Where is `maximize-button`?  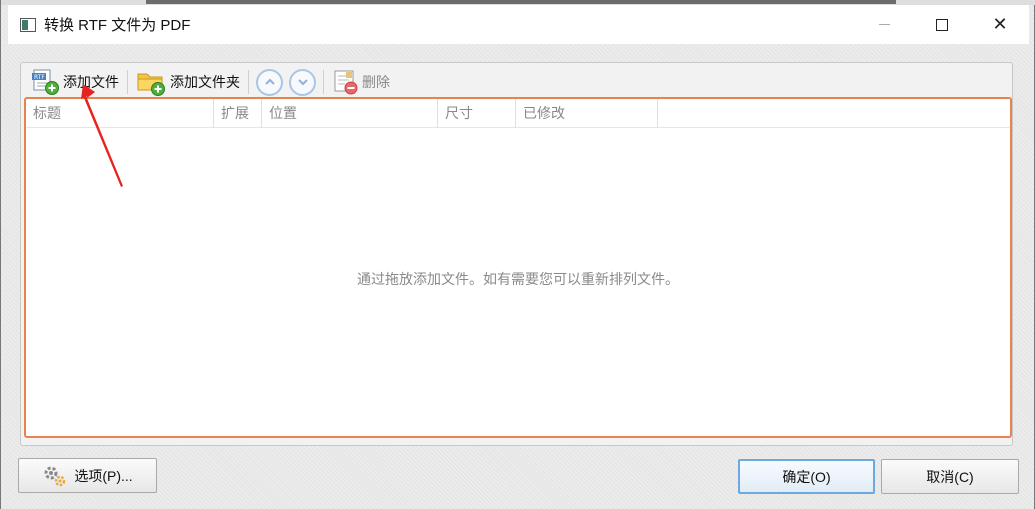 maximize-button is located at coordinates (942, 24).